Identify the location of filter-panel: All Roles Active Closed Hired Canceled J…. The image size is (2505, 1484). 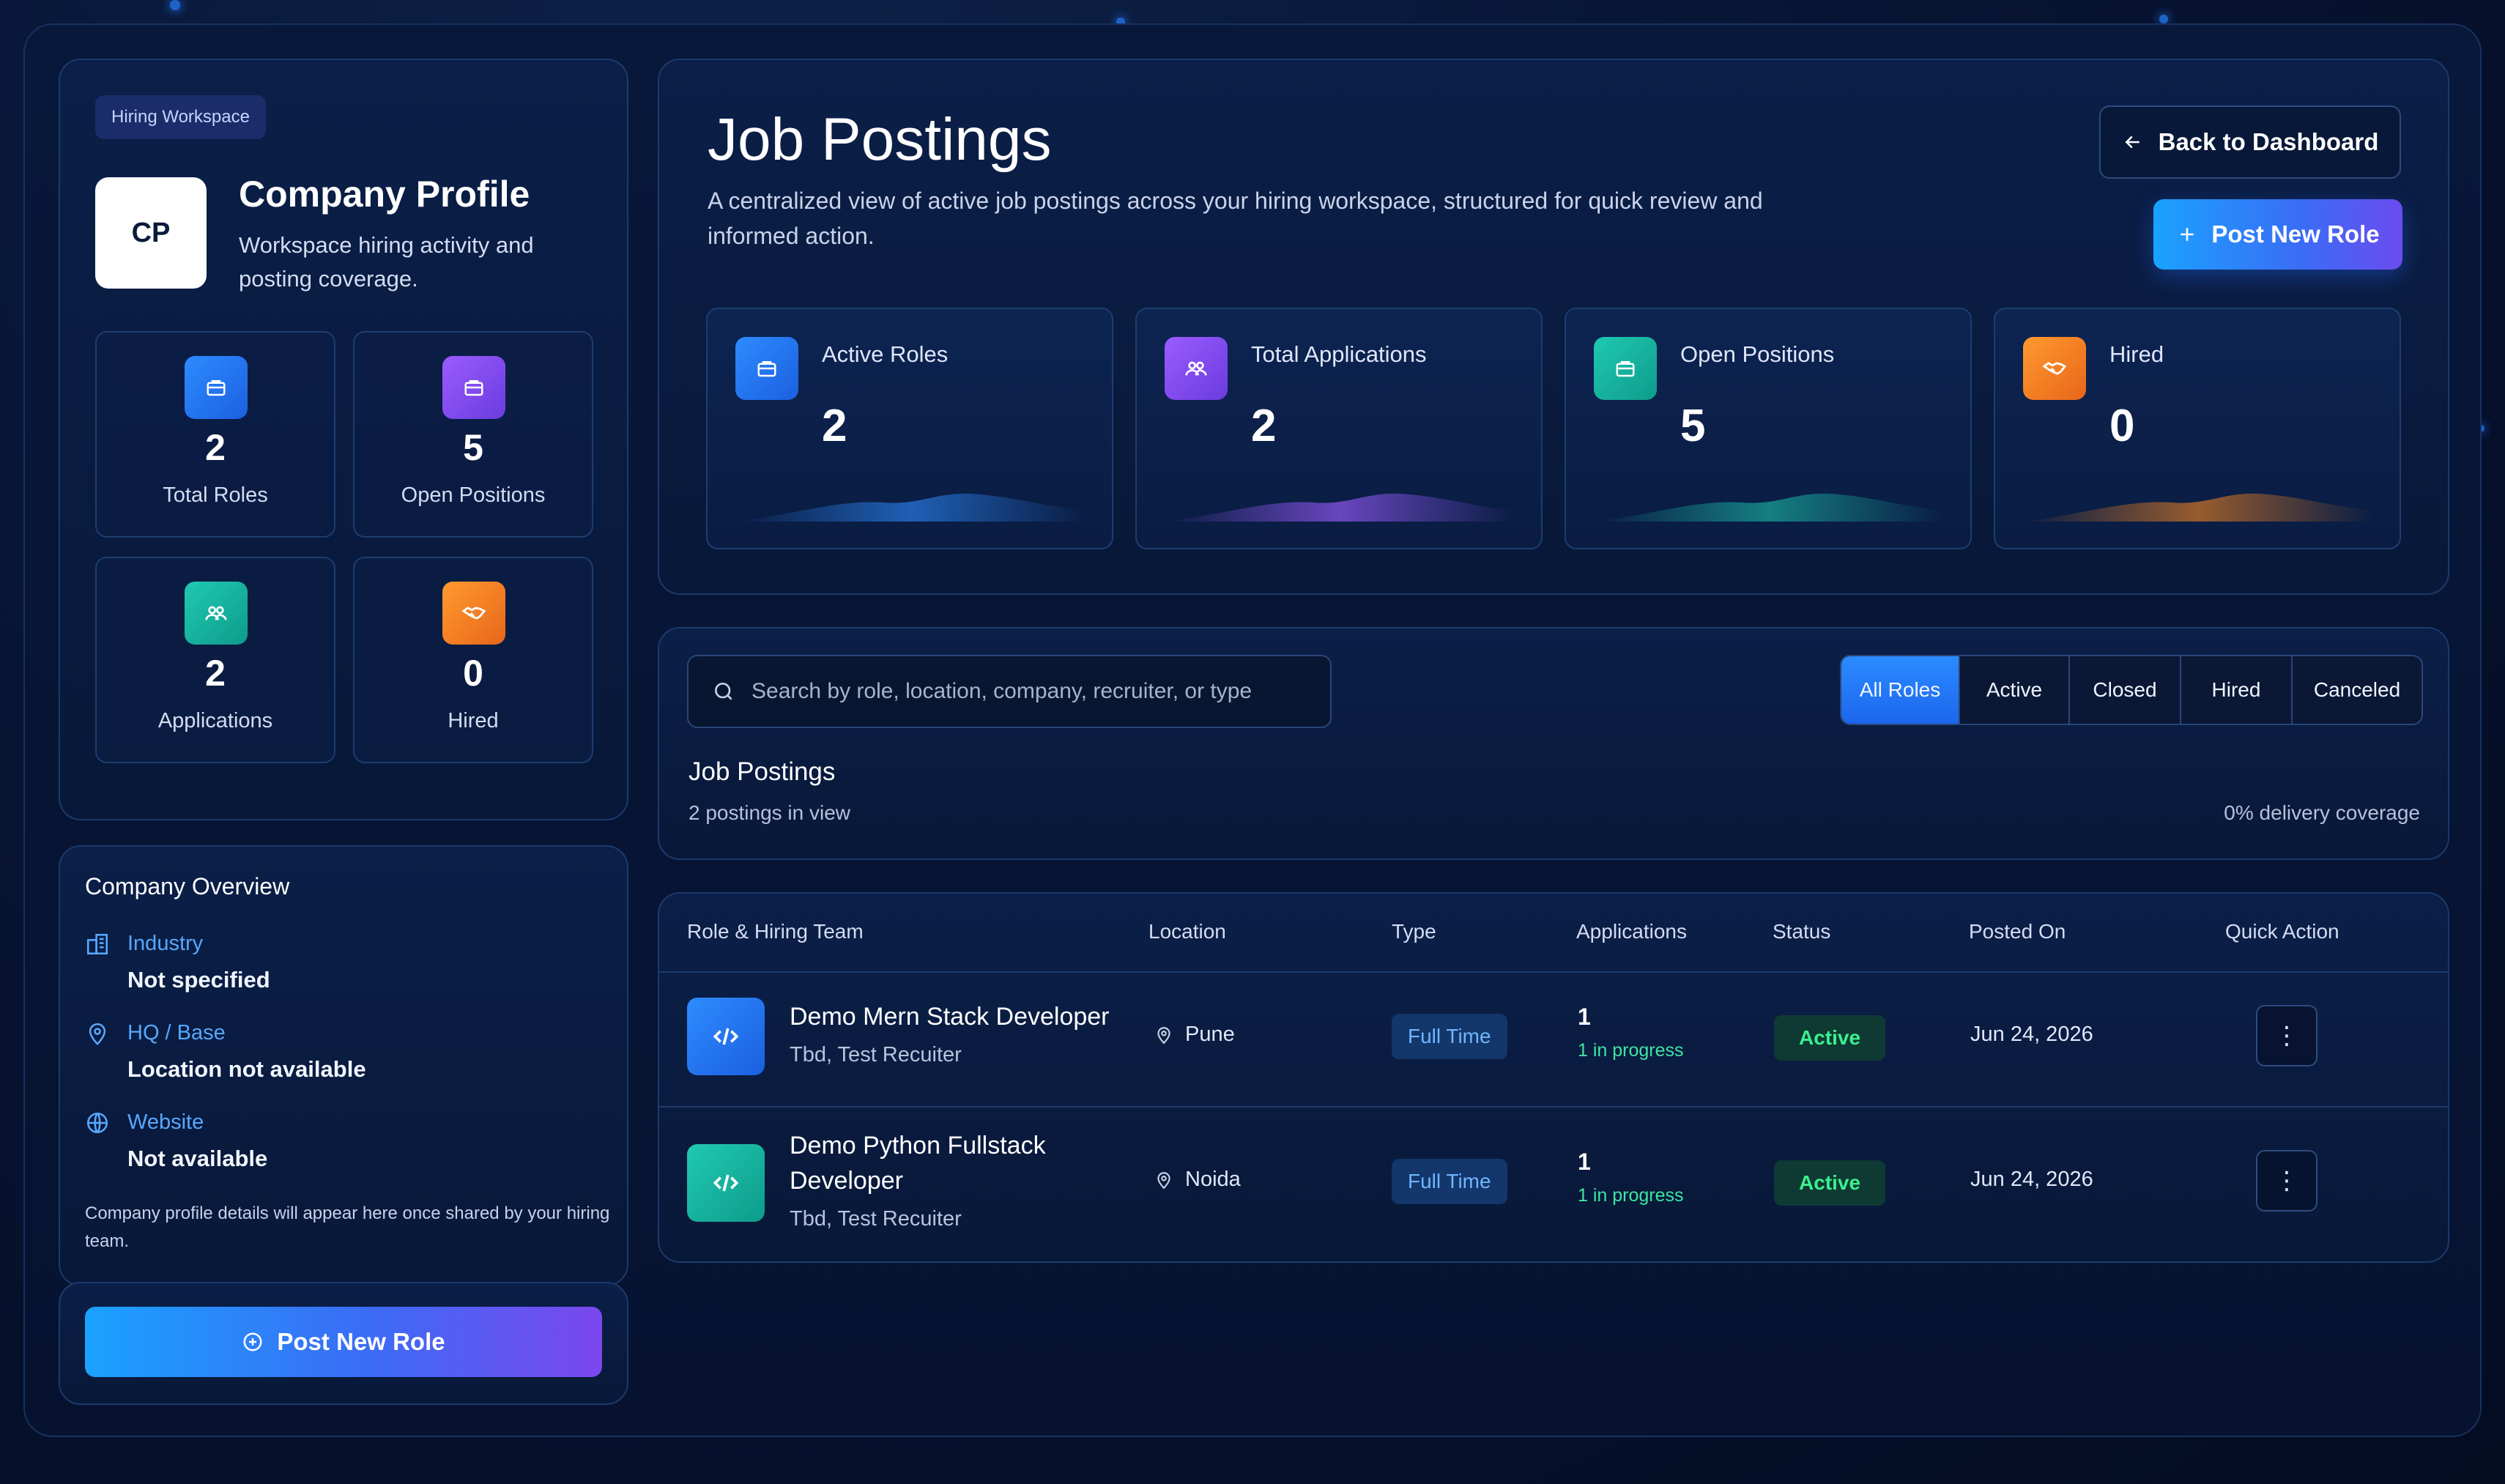
(1553, 743).